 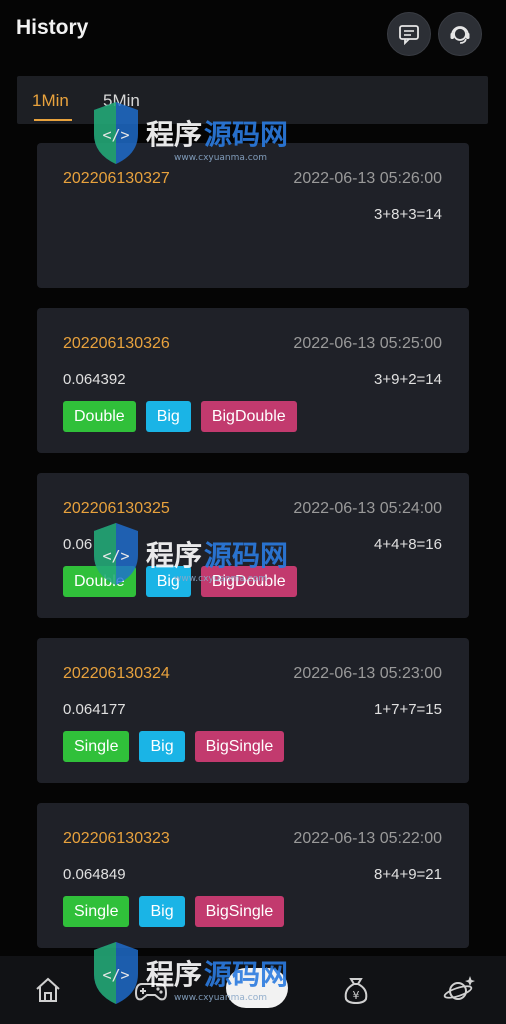 I want to click on period-number: 202206130324, so click(x=116, y=673).